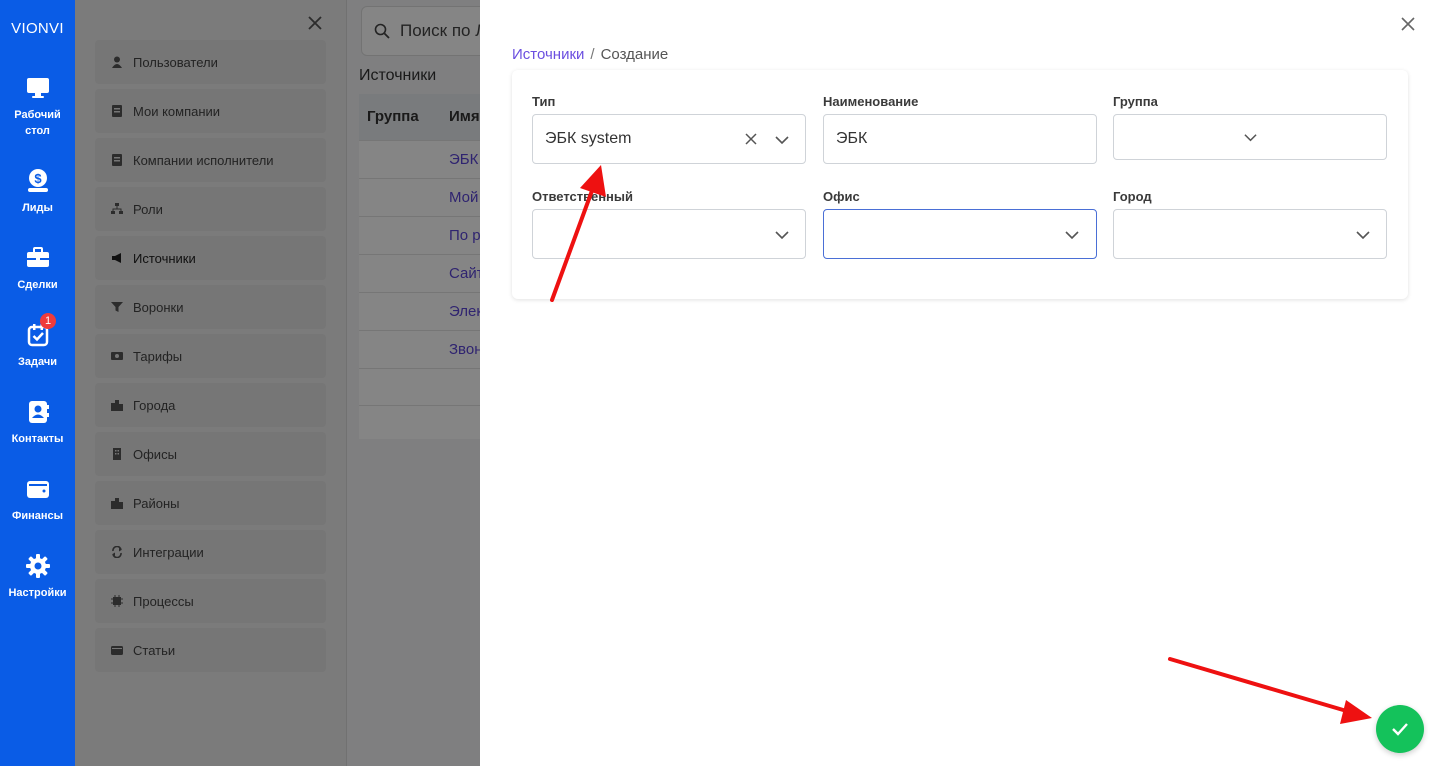  What do you see at coordinates (1132, 196) in the screenshot?
I see `city-label: Город` at bounding box center [1132, 196].